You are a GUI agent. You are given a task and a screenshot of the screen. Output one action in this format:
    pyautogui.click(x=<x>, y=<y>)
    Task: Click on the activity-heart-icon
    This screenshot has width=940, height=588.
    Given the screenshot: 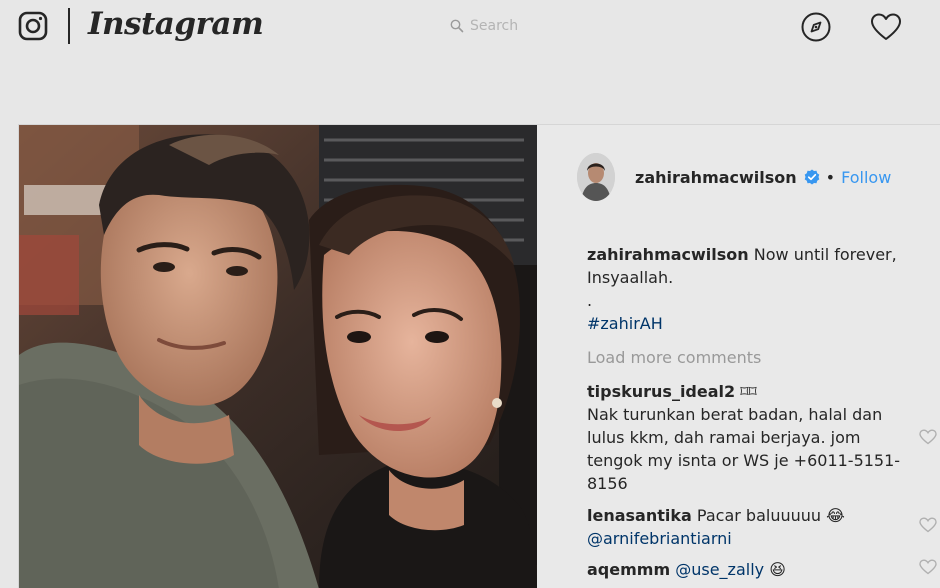 What is the action you would take?
    pyautogui.click(x=886, y=27)
    